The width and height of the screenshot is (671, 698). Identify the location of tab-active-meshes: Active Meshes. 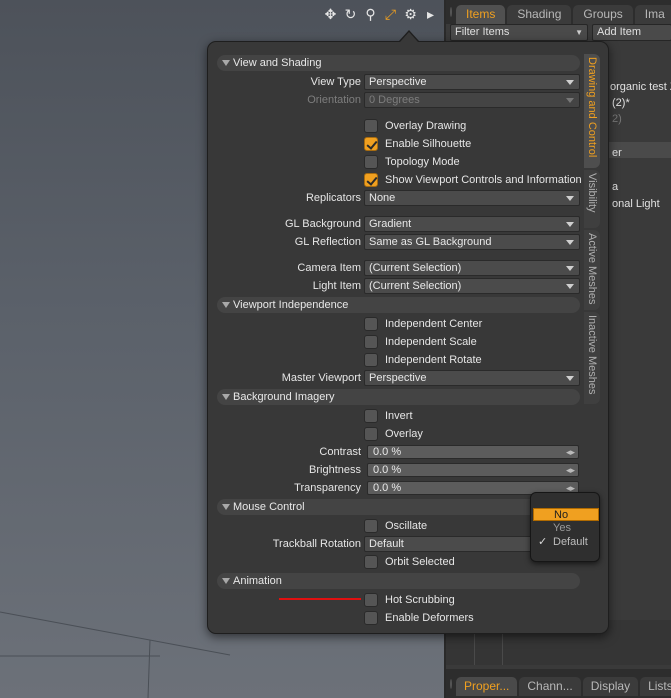
(592, 270).